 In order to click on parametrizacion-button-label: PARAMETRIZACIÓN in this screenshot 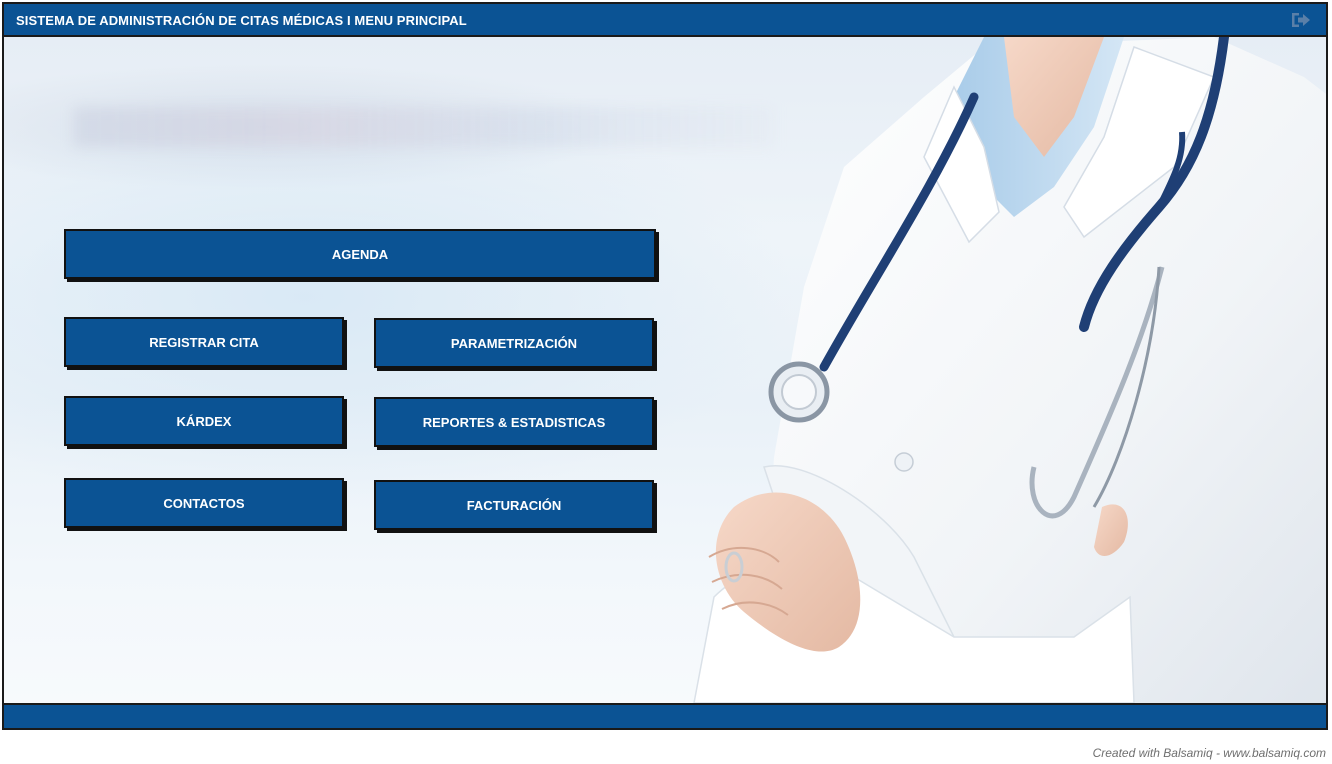, I will do `click(514, 343)`.